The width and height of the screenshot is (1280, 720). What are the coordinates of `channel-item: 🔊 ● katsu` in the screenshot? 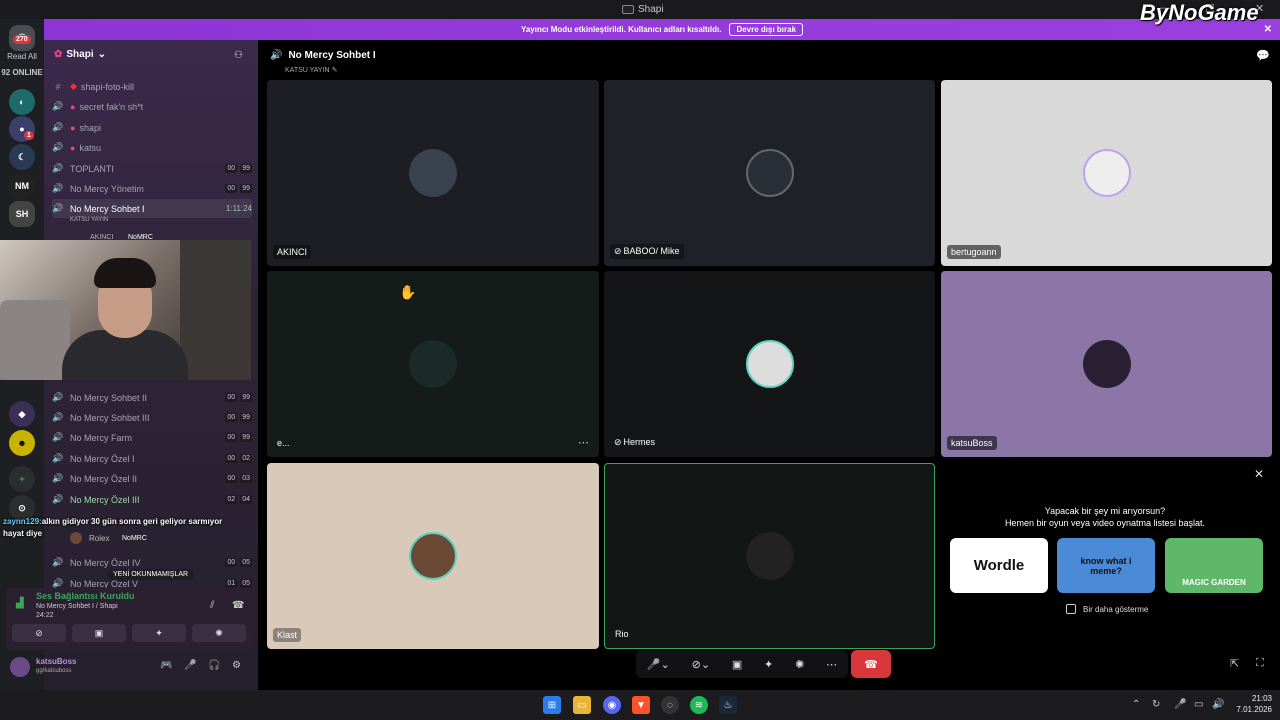 It's located at (152, 147).